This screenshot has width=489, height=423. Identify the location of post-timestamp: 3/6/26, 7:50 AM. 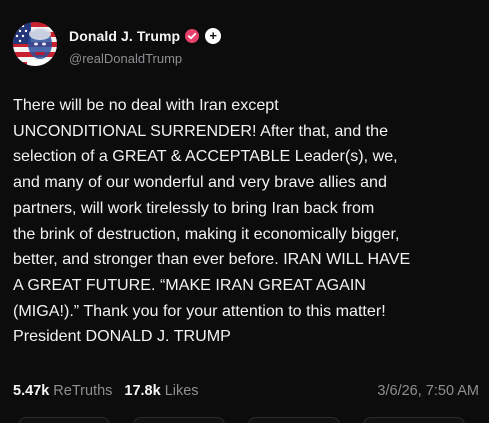
(428, 391).